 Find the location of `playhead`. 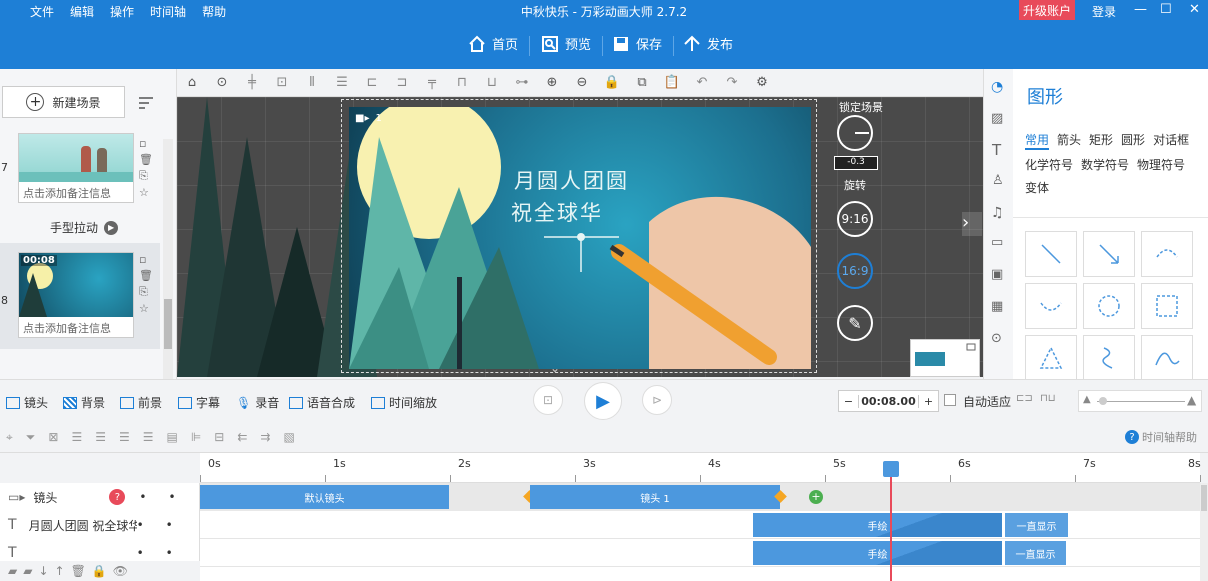

playhead is located at coordinates (891, 521).